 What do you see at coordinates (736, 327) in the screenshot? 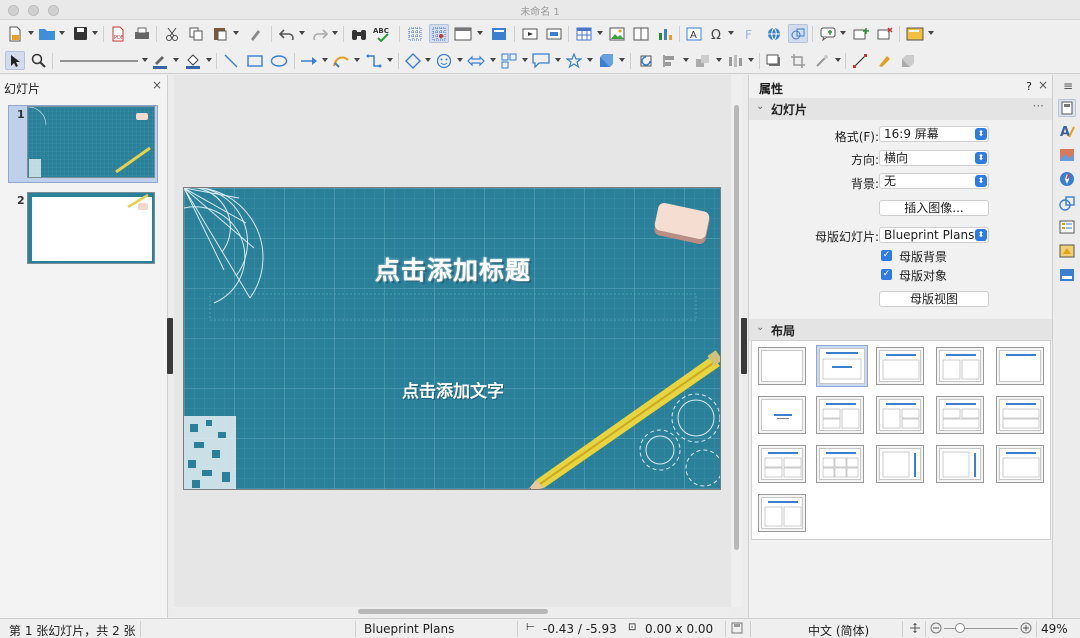
I see `vertical-scroll-thumb` at bounding box center [736, 327].